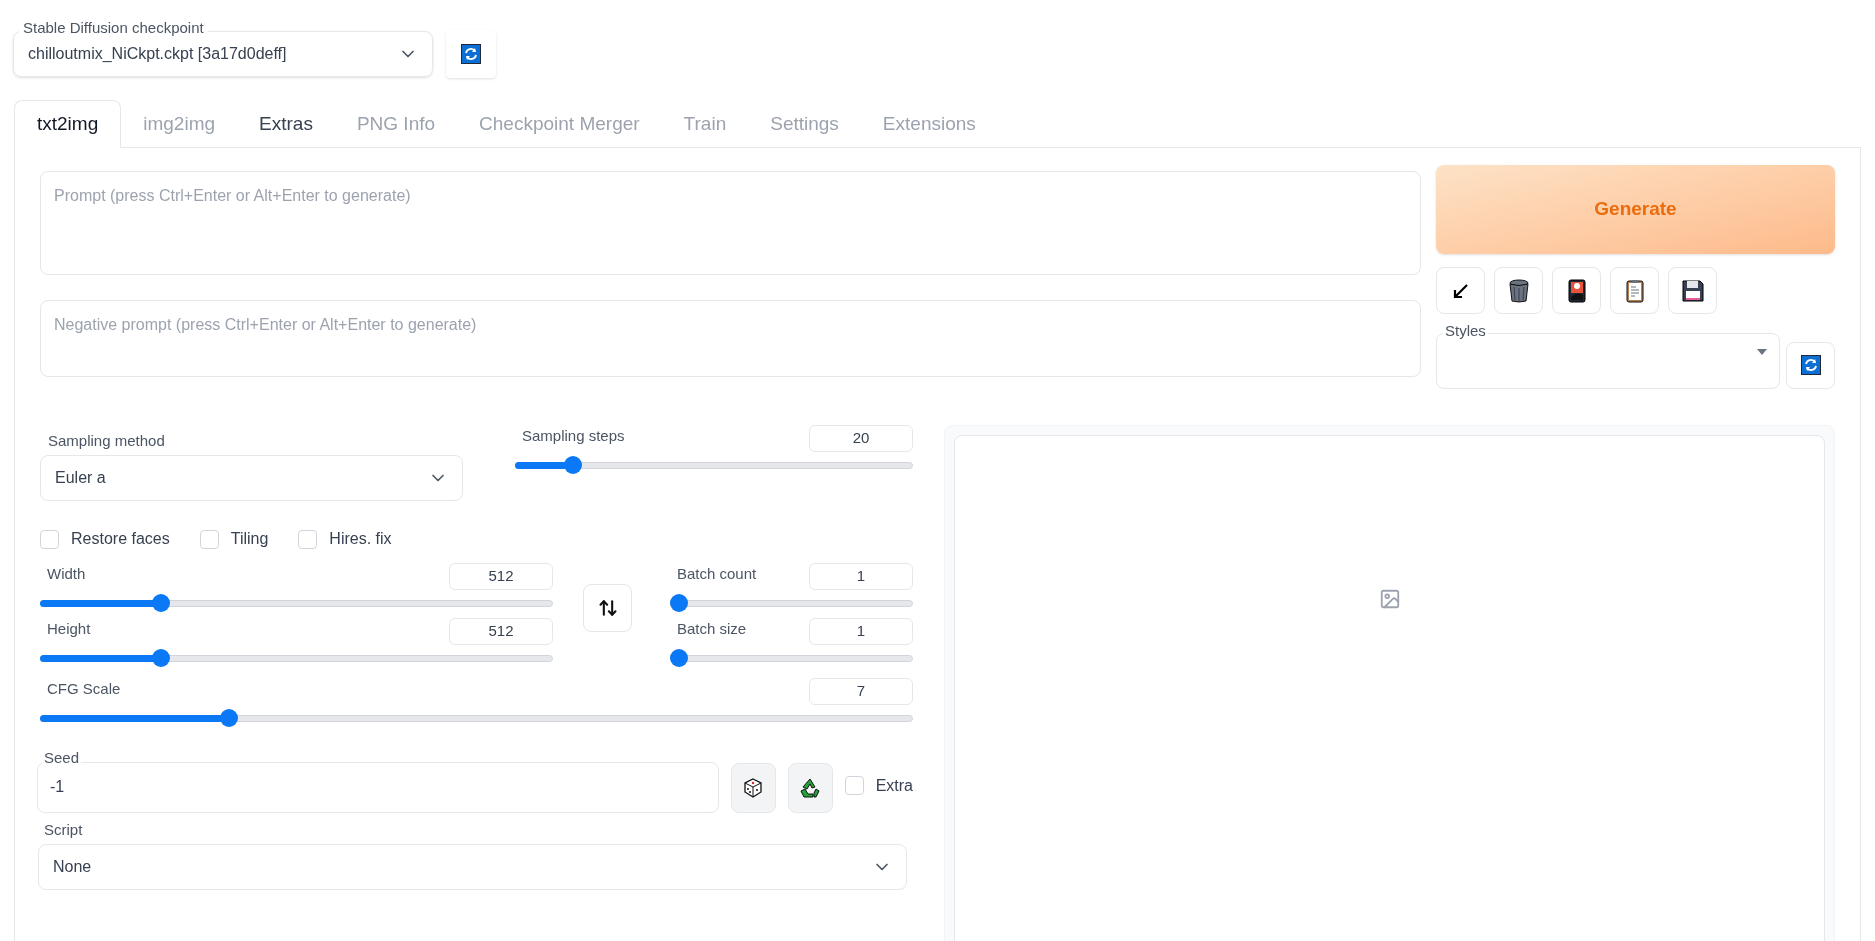 This screenshot has width=1875, height=941. I want to click on swap-button, so click(607, 608).